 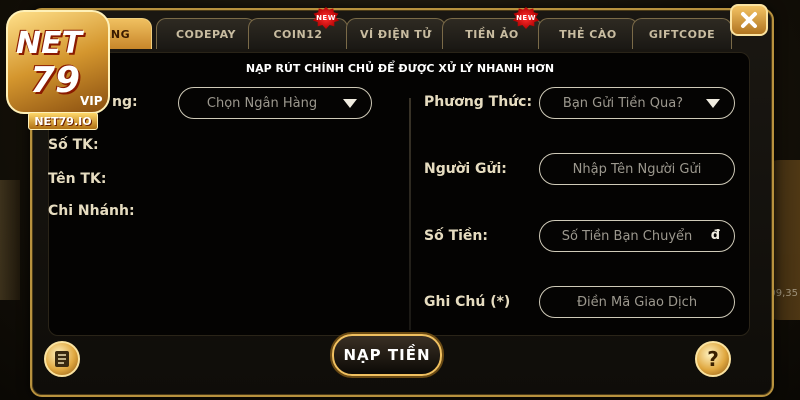 What do you see at coordinates (623, 103) in the screenshot?
I see `method-select-value: Bạn Gửi Tiền Qua?` at bounding box center [623, 103].